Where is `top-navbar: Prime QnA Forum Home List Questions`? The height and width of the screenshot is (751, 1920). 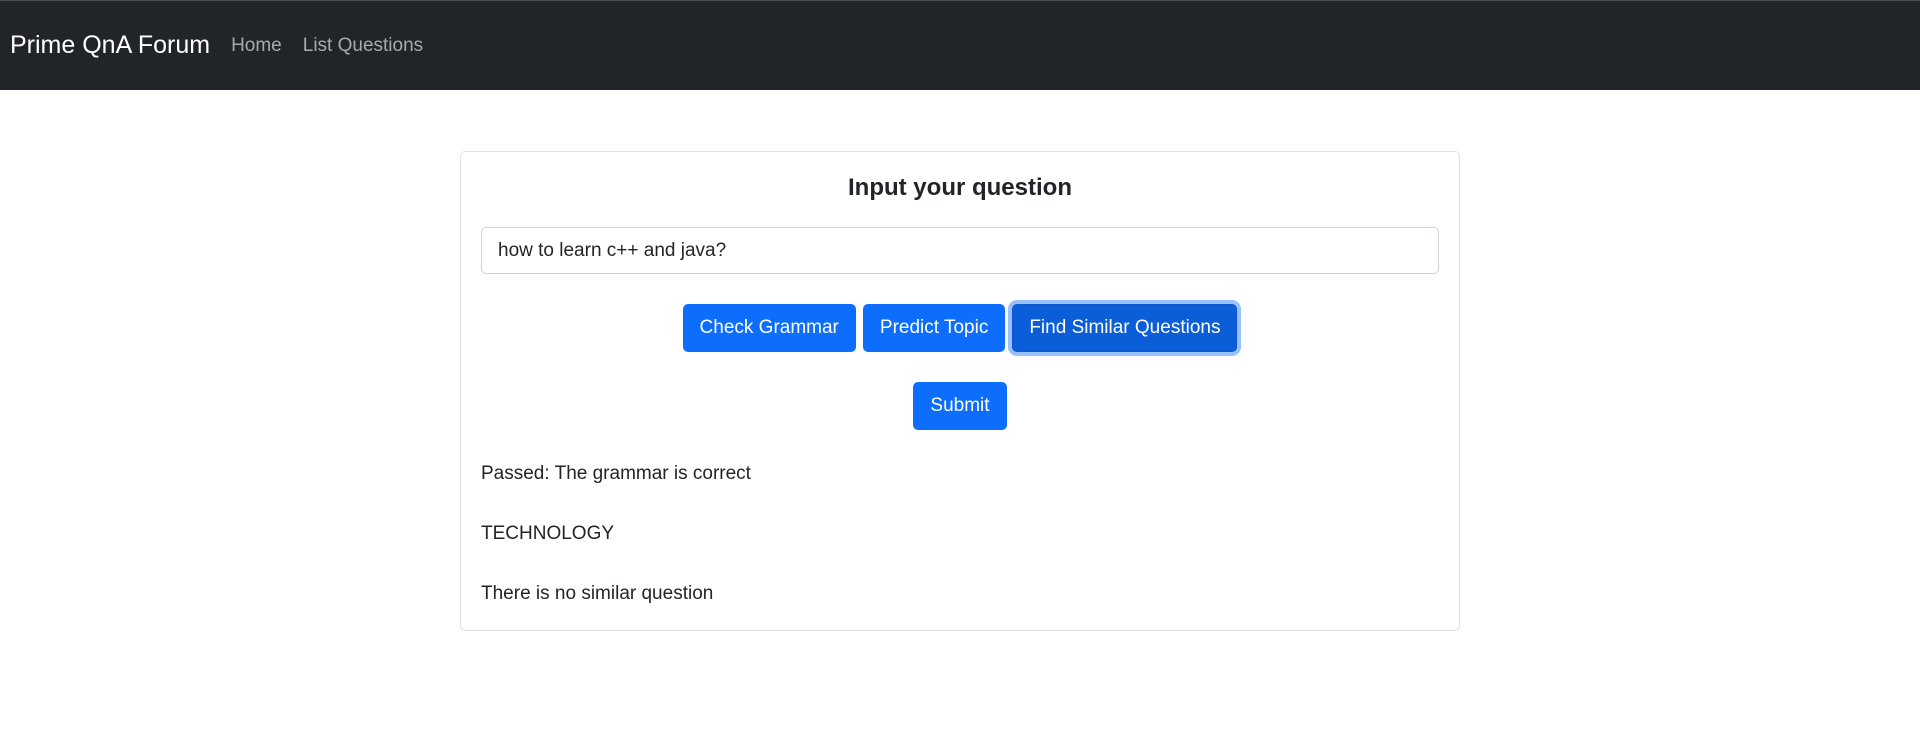 top-navbar: Prime QnA Forum Home List Questions is located at coordinates (960, 45).